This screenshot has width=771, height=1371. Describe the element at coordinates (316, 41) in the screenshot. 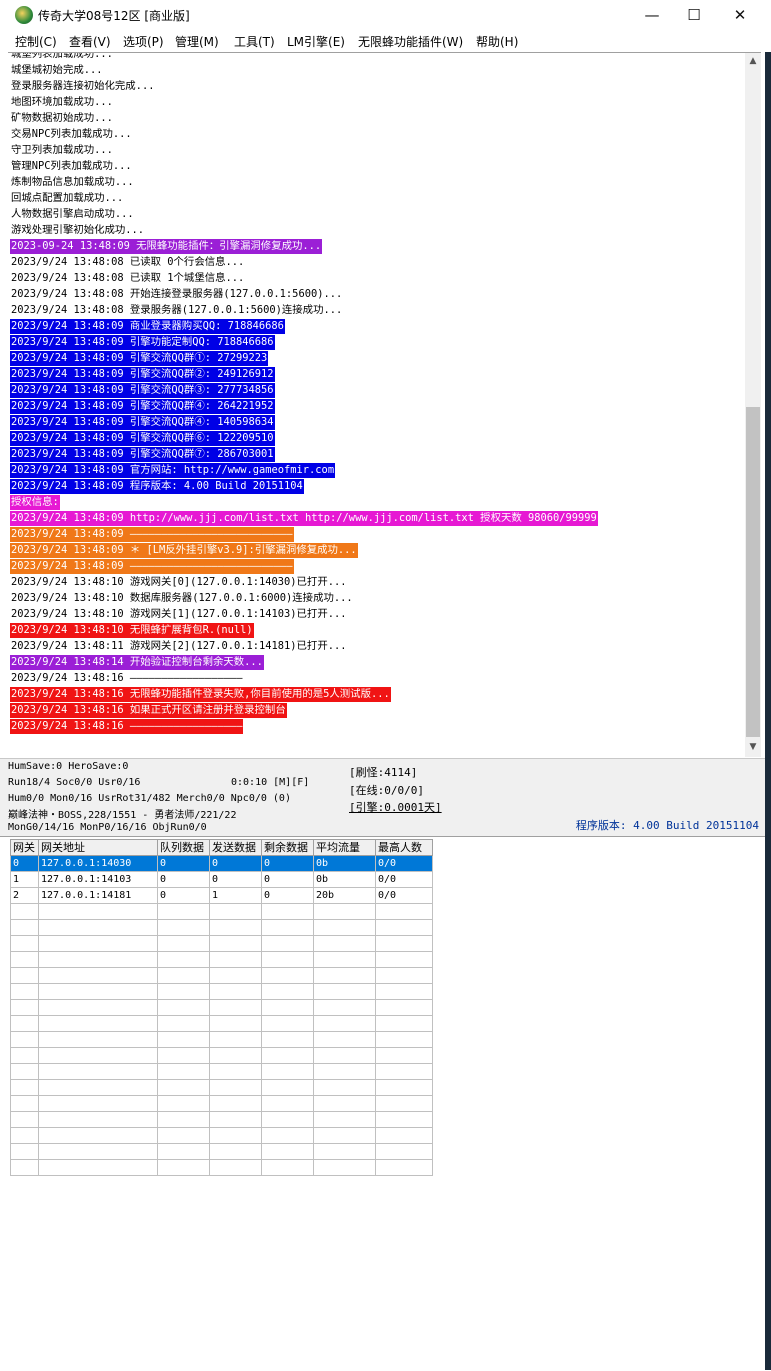

I see `menu-lm-engine: LM引擎(E)` at that location.